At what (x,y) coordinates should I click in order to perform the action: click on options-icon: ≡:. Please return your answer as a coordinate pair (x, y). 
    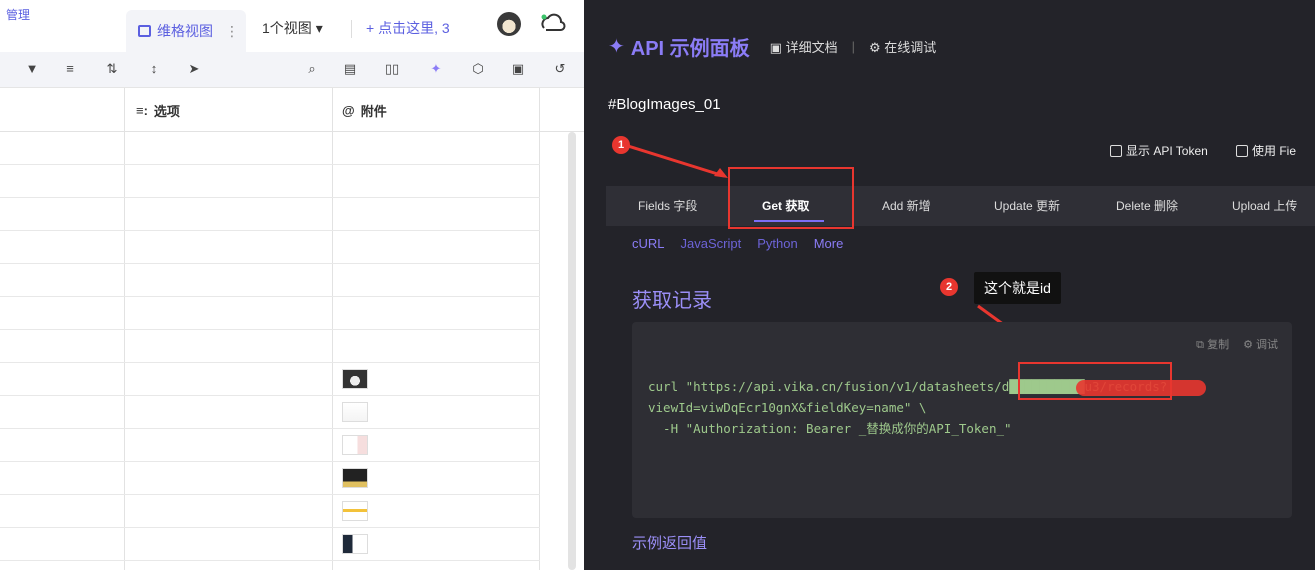
    Looking at the image, I should click on (142, 110).